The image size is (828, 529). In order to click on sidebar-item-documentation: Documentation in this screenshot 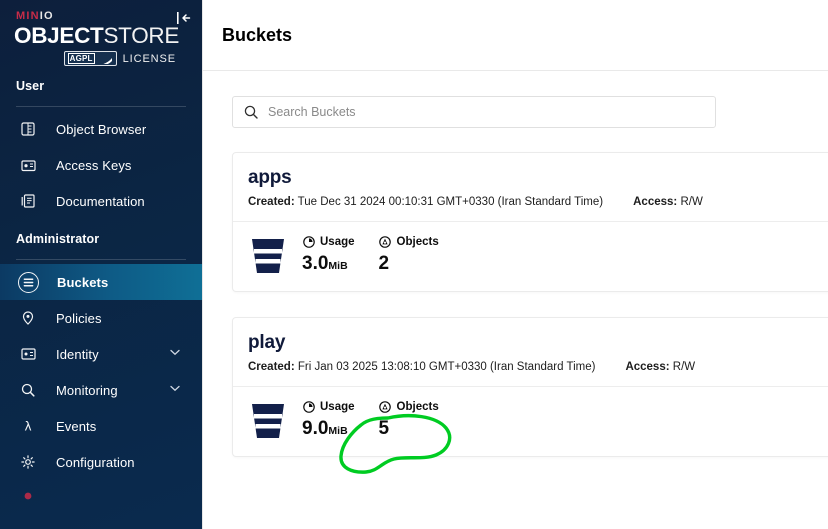, I will do `click(101, 201)`.